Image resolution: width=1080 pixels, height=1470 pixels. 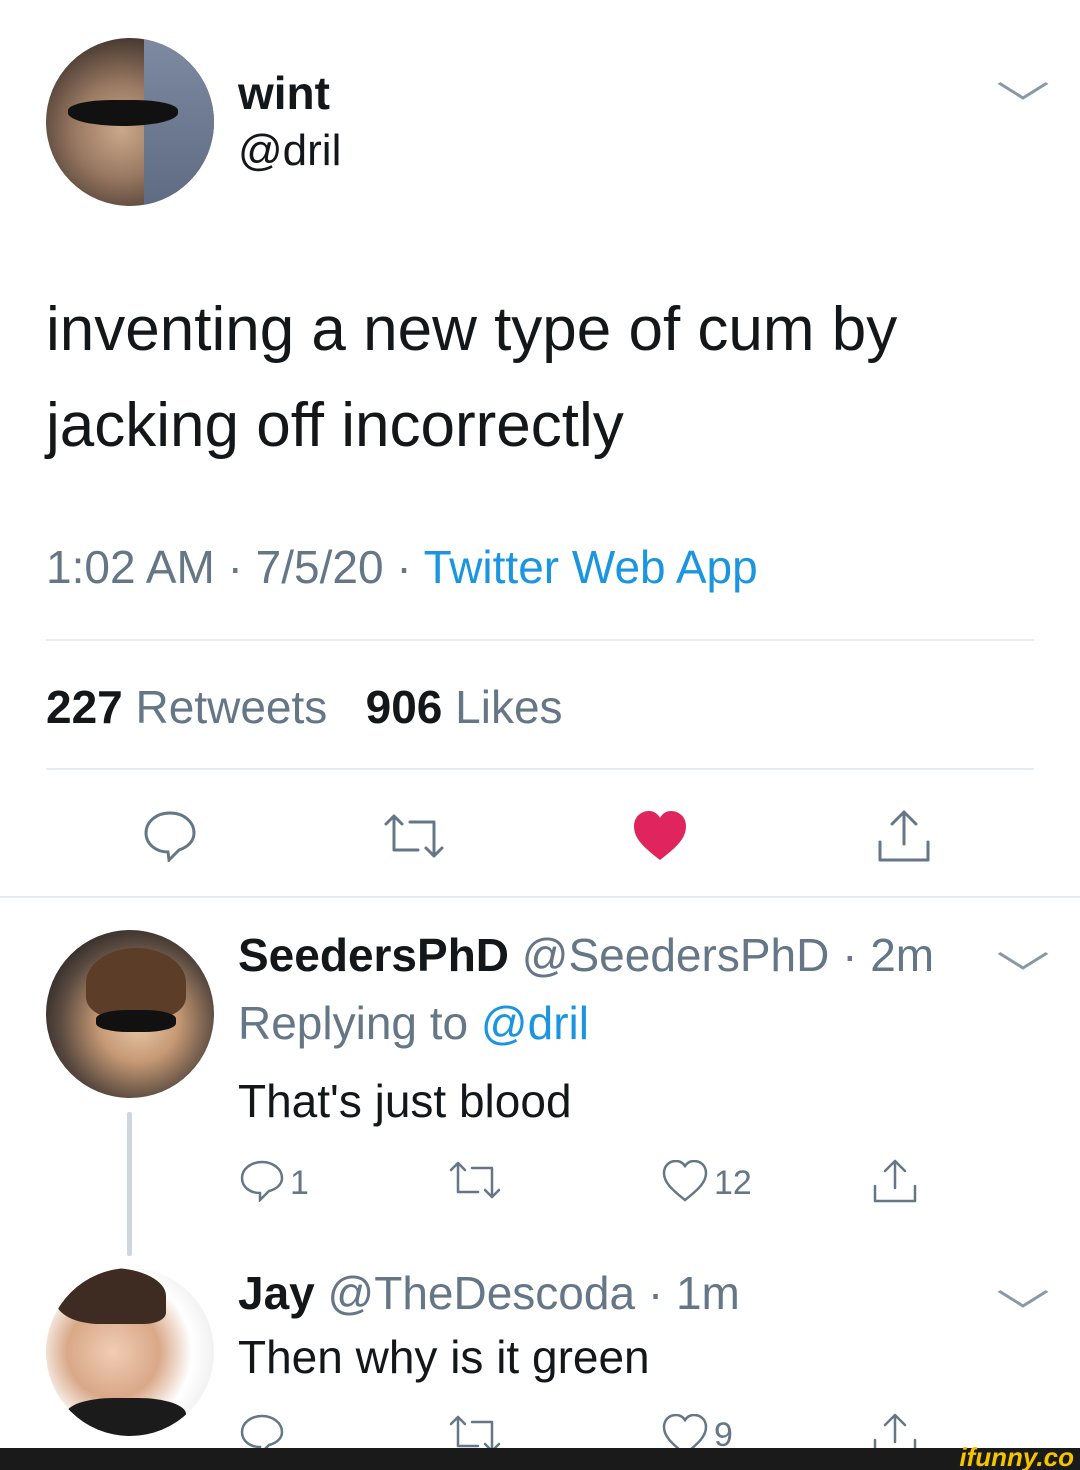 I want to click on thread-connector-line, so click(x=129, y=1184).